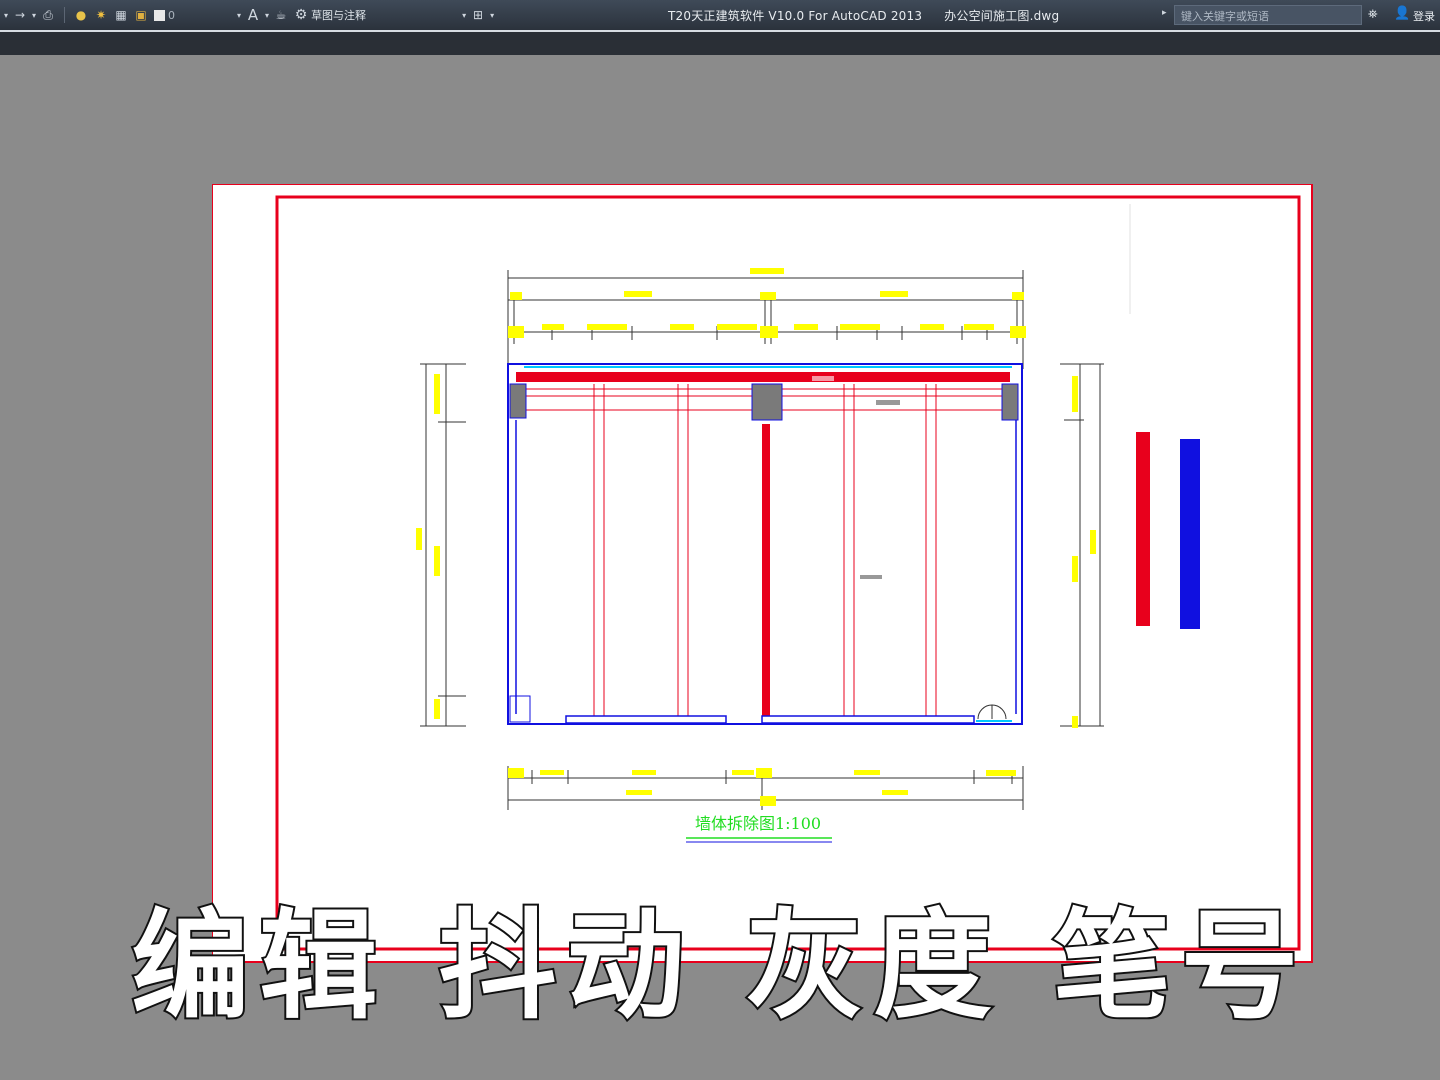 This screenshot has width=1440, height=1080. Describe the element at coordinates (160, 15) in the screenshot. I see `layer-color-swatch` at that location.